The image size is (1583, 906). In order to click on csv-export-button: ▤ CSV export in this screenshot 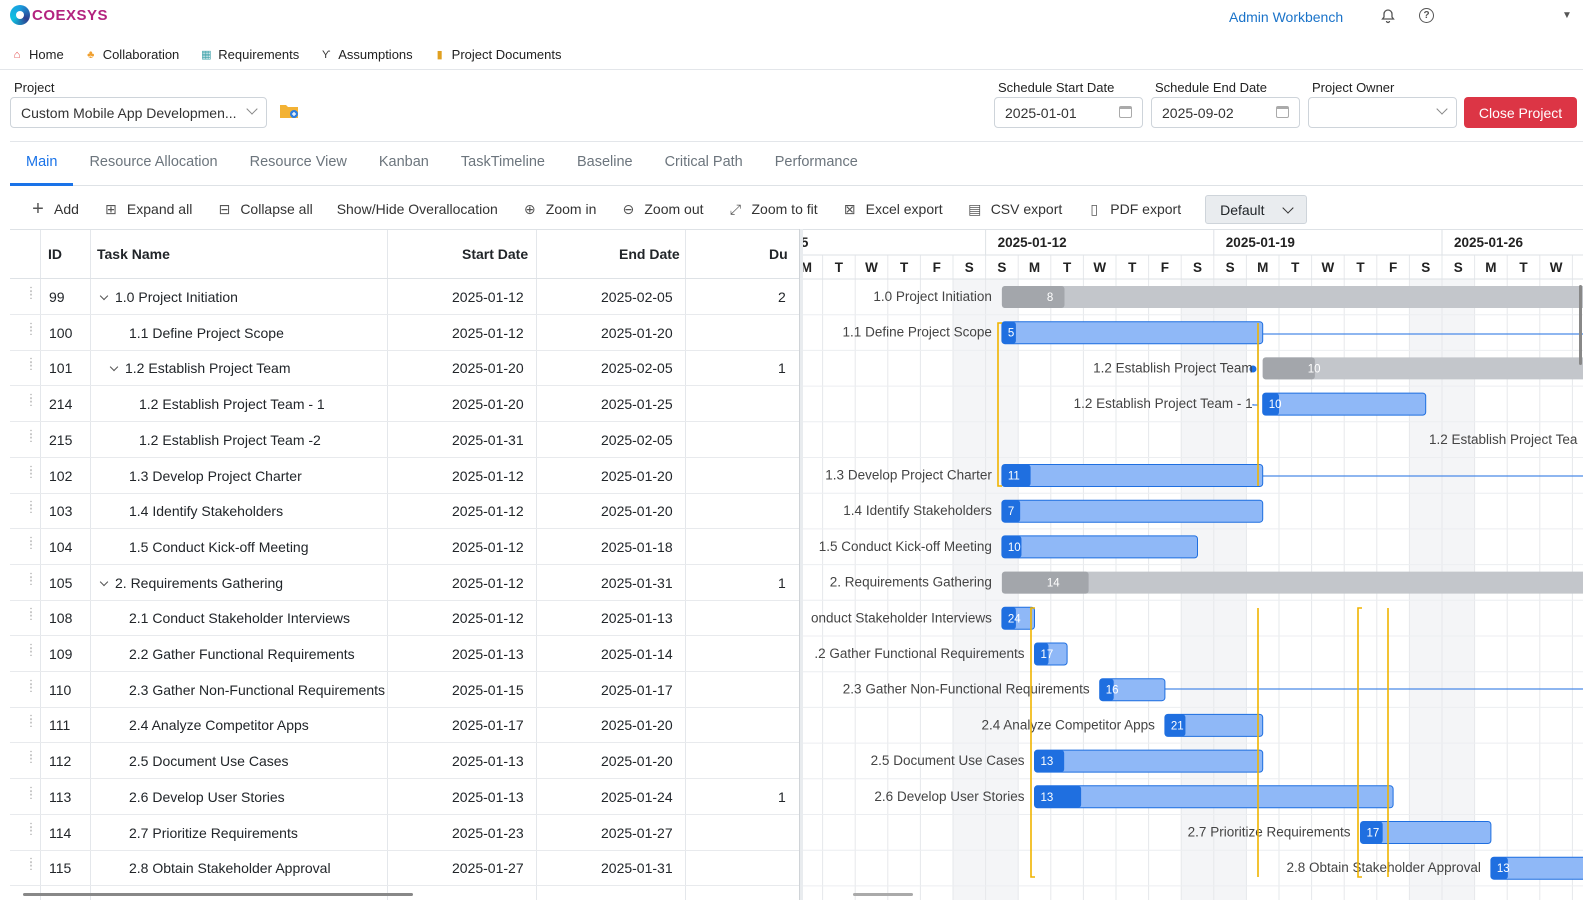, I will do `click(1014, 209)`.